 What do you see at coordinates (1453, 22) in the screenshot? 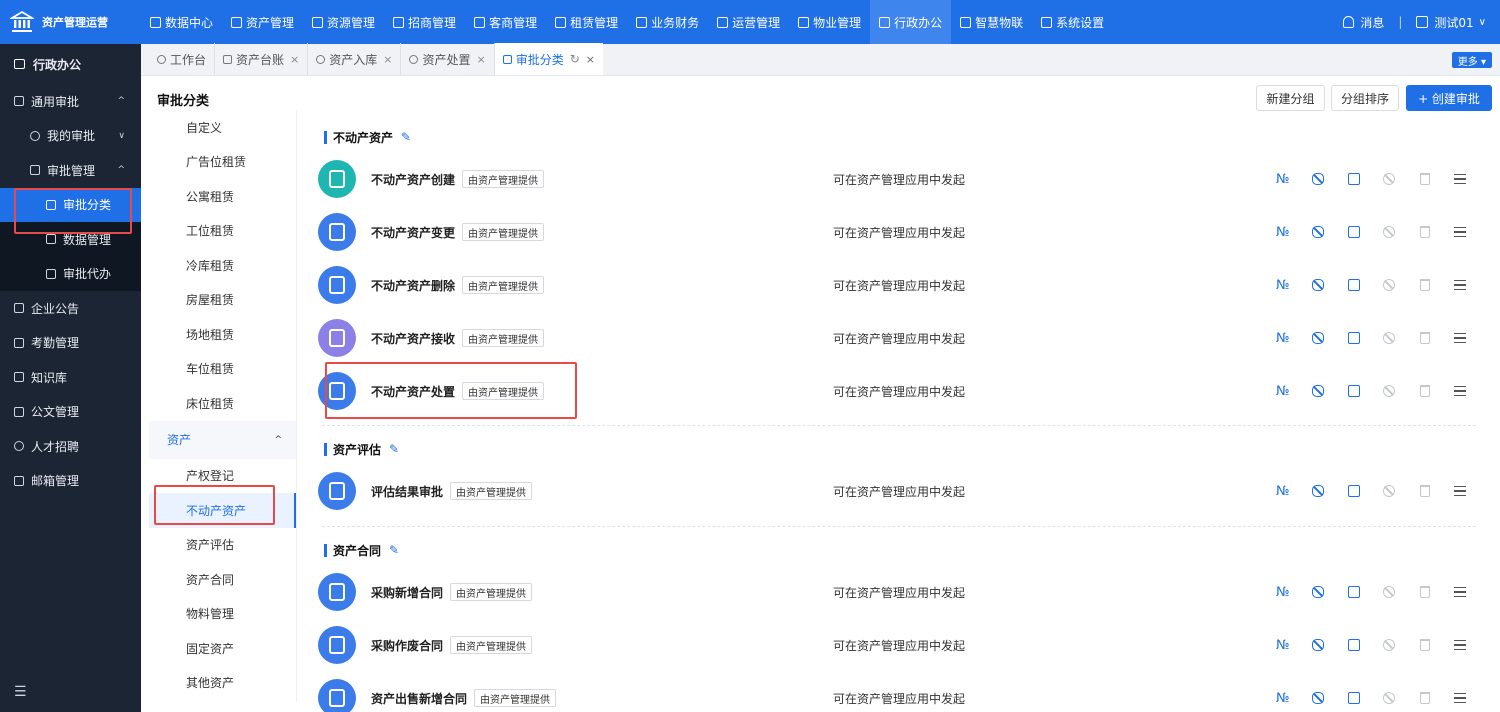
I see `user-name: 测试01` at bounding box center [1453, 22].